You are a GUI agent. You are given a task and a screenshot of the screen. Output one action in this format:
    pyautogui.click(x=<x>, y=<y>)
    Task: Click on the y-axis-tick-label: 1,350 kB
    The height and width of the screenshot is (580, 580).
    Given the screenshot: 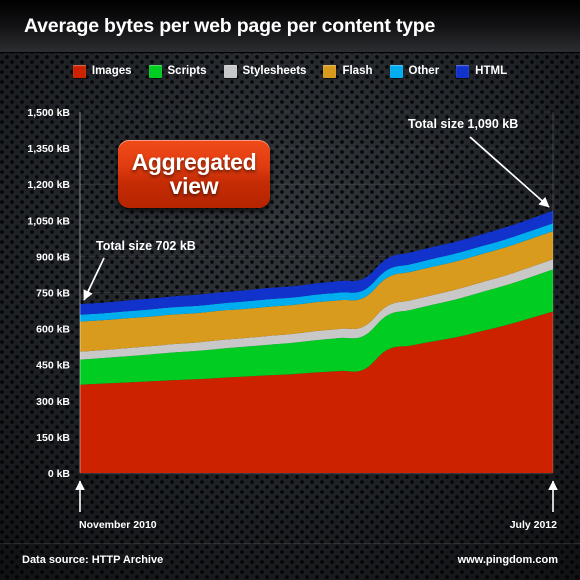 What is the action you would take?
    pyautogui.click(x=48, y=149)
    